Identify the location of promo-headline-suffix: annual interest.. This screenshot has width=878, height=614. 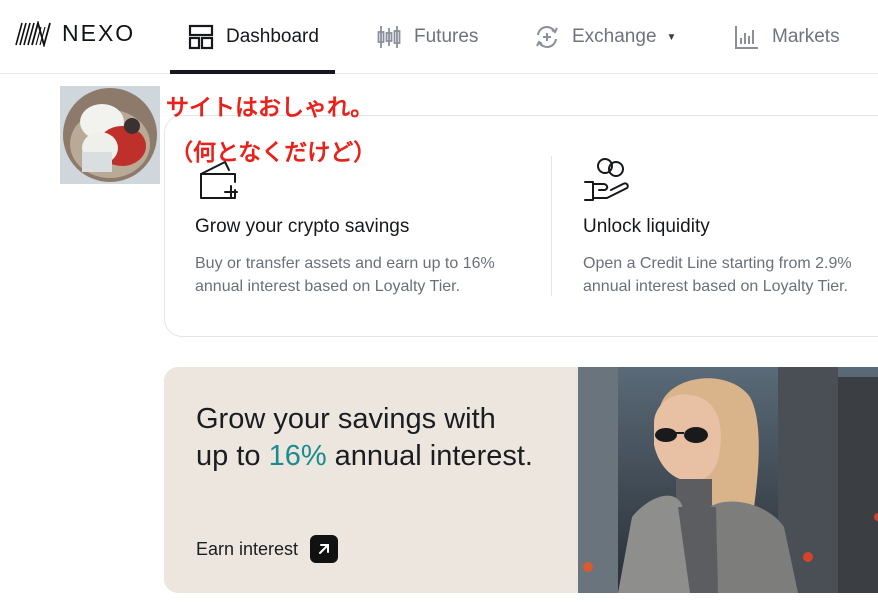
(429, 456).